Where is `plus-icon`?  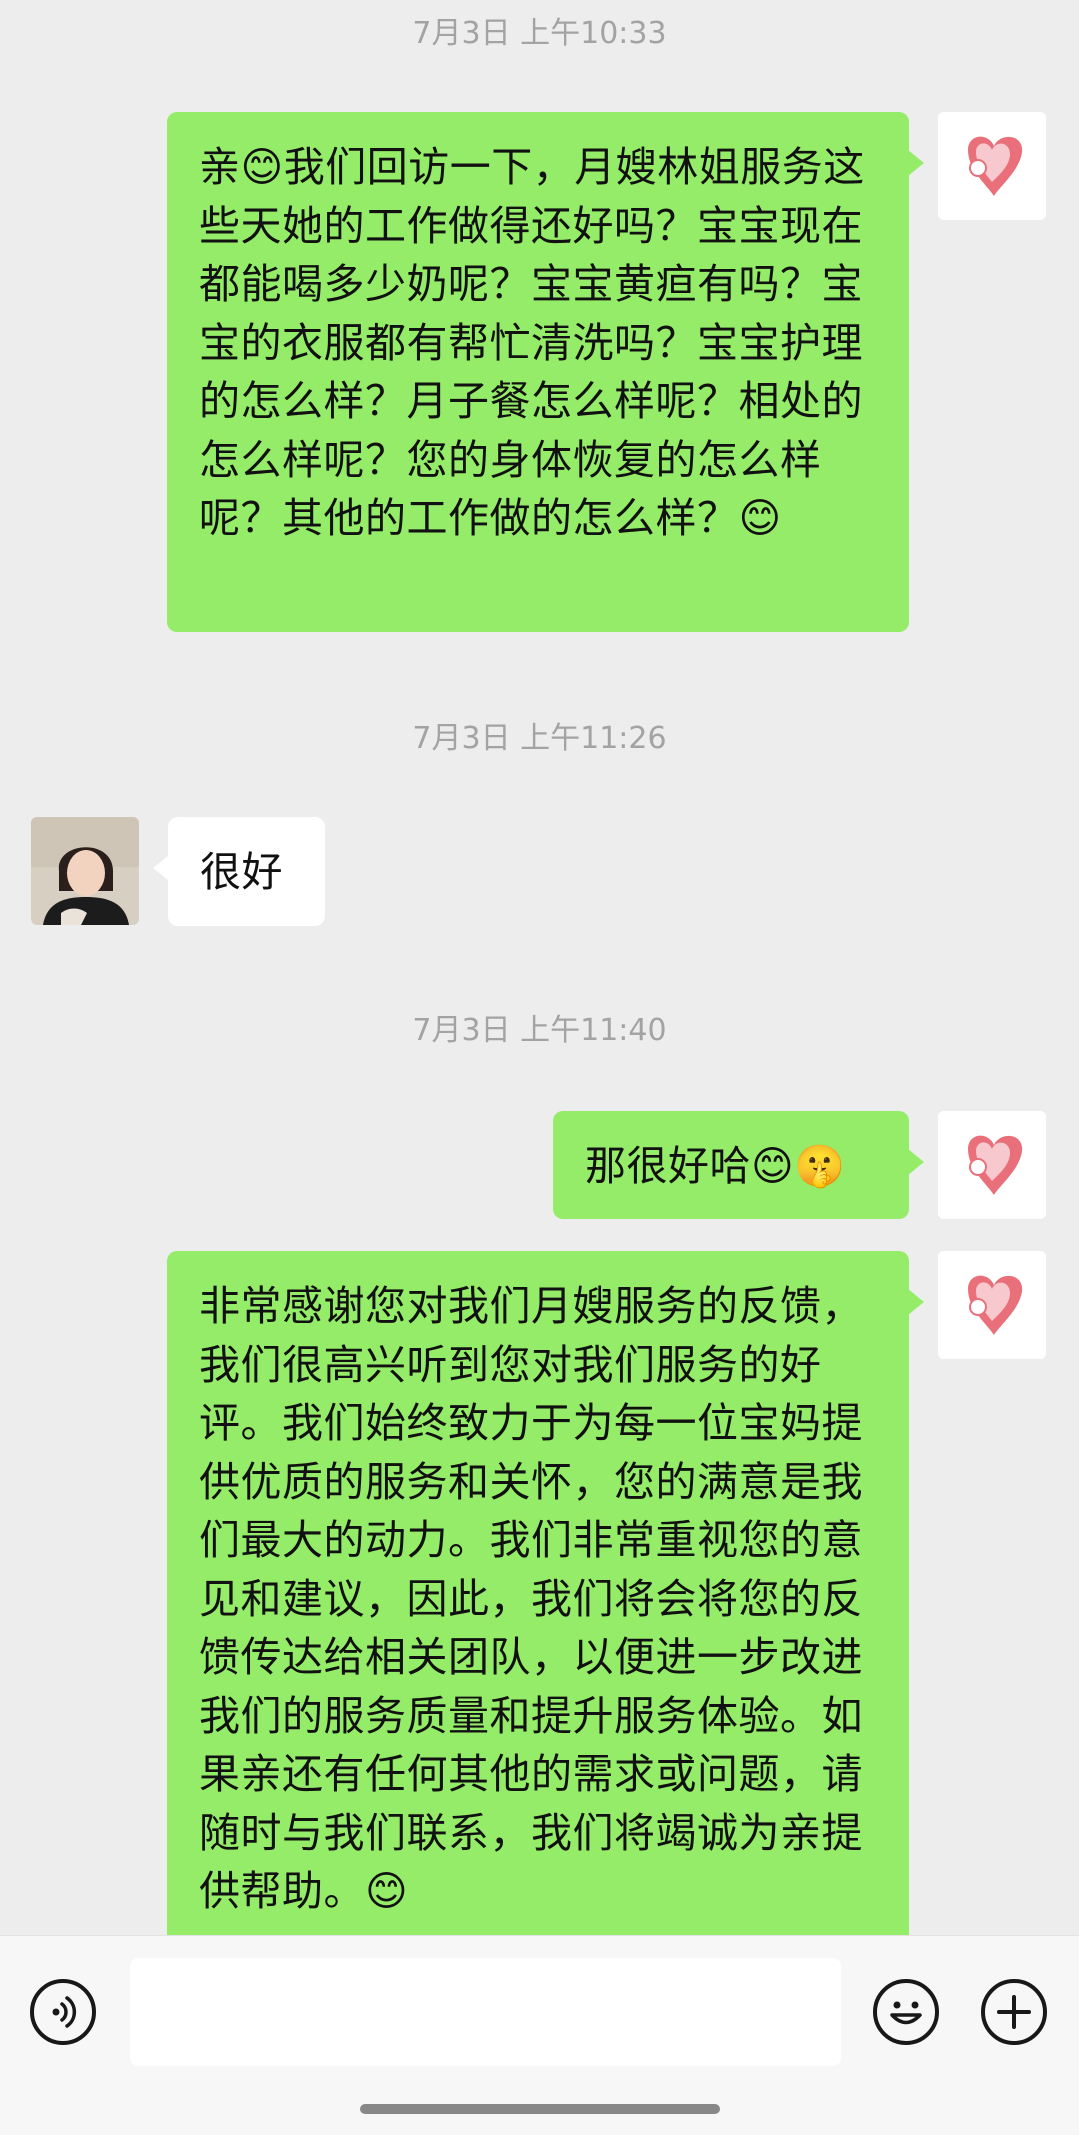 plus-icon is located at coordinates (1014, 2012).